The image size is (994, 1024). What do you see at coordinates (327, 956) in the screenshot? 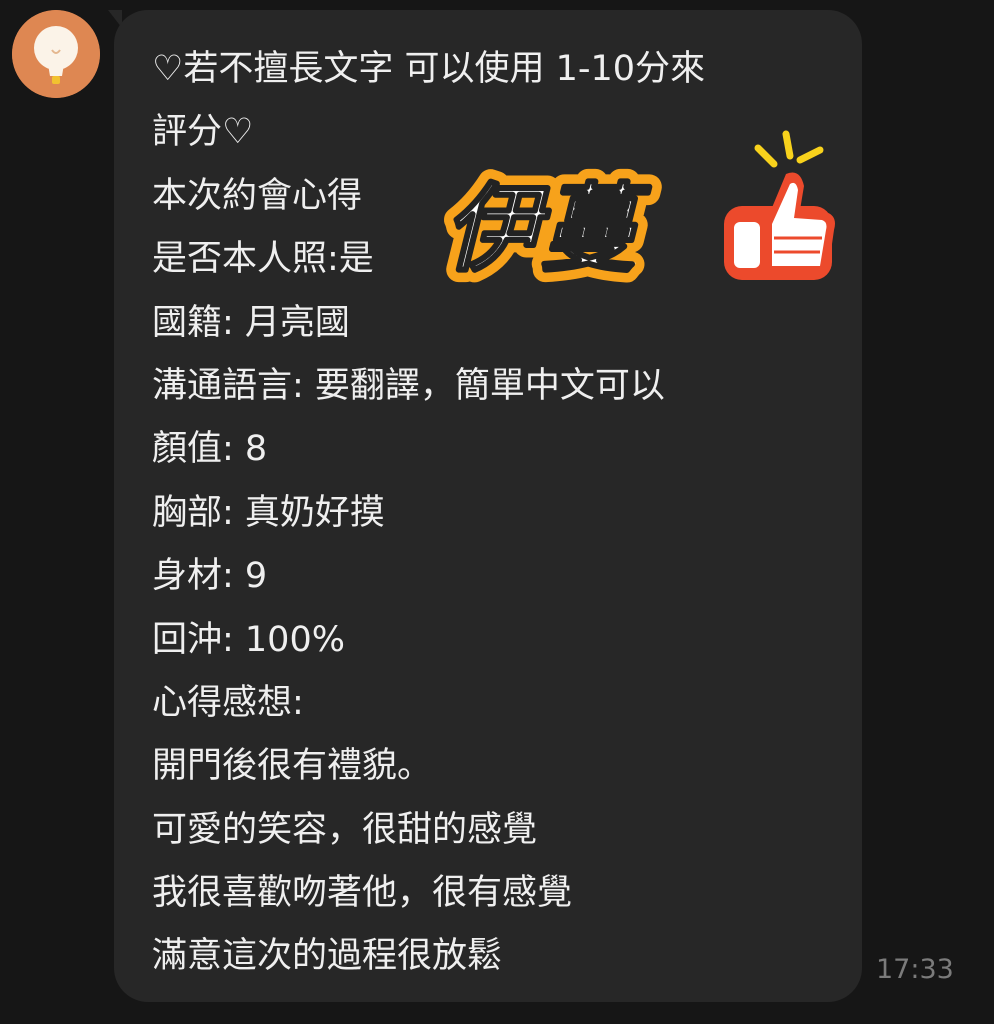
I see `message-line: 滿意這次的過程很放鬆` at bounding box center [327, 956].